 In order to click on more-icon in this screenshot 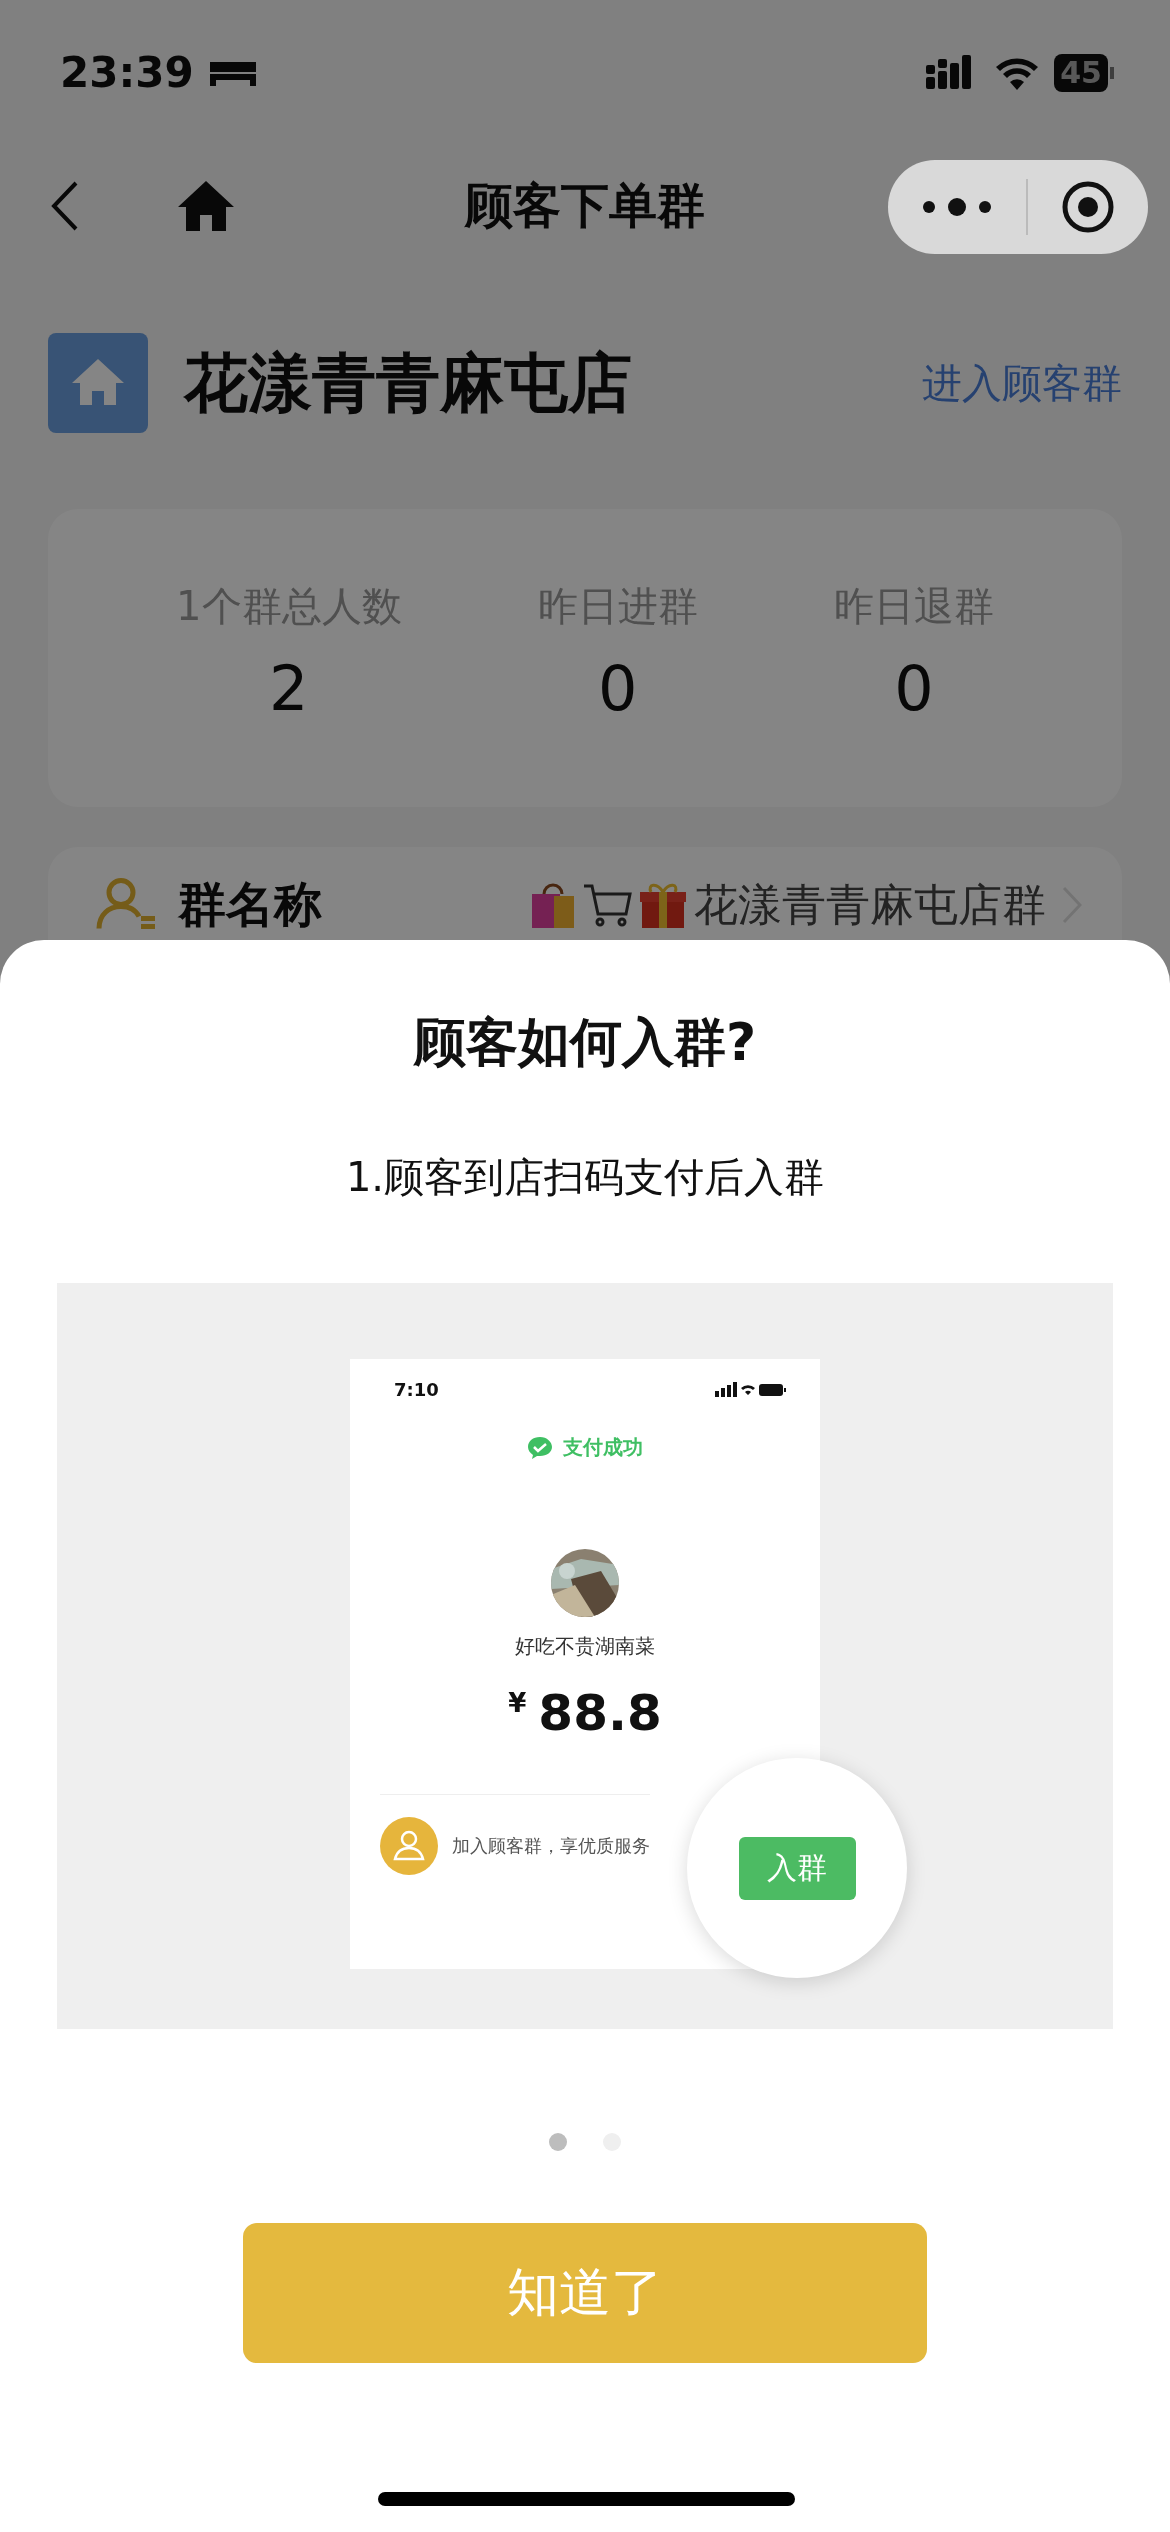, I will do `click(957, 207)`.